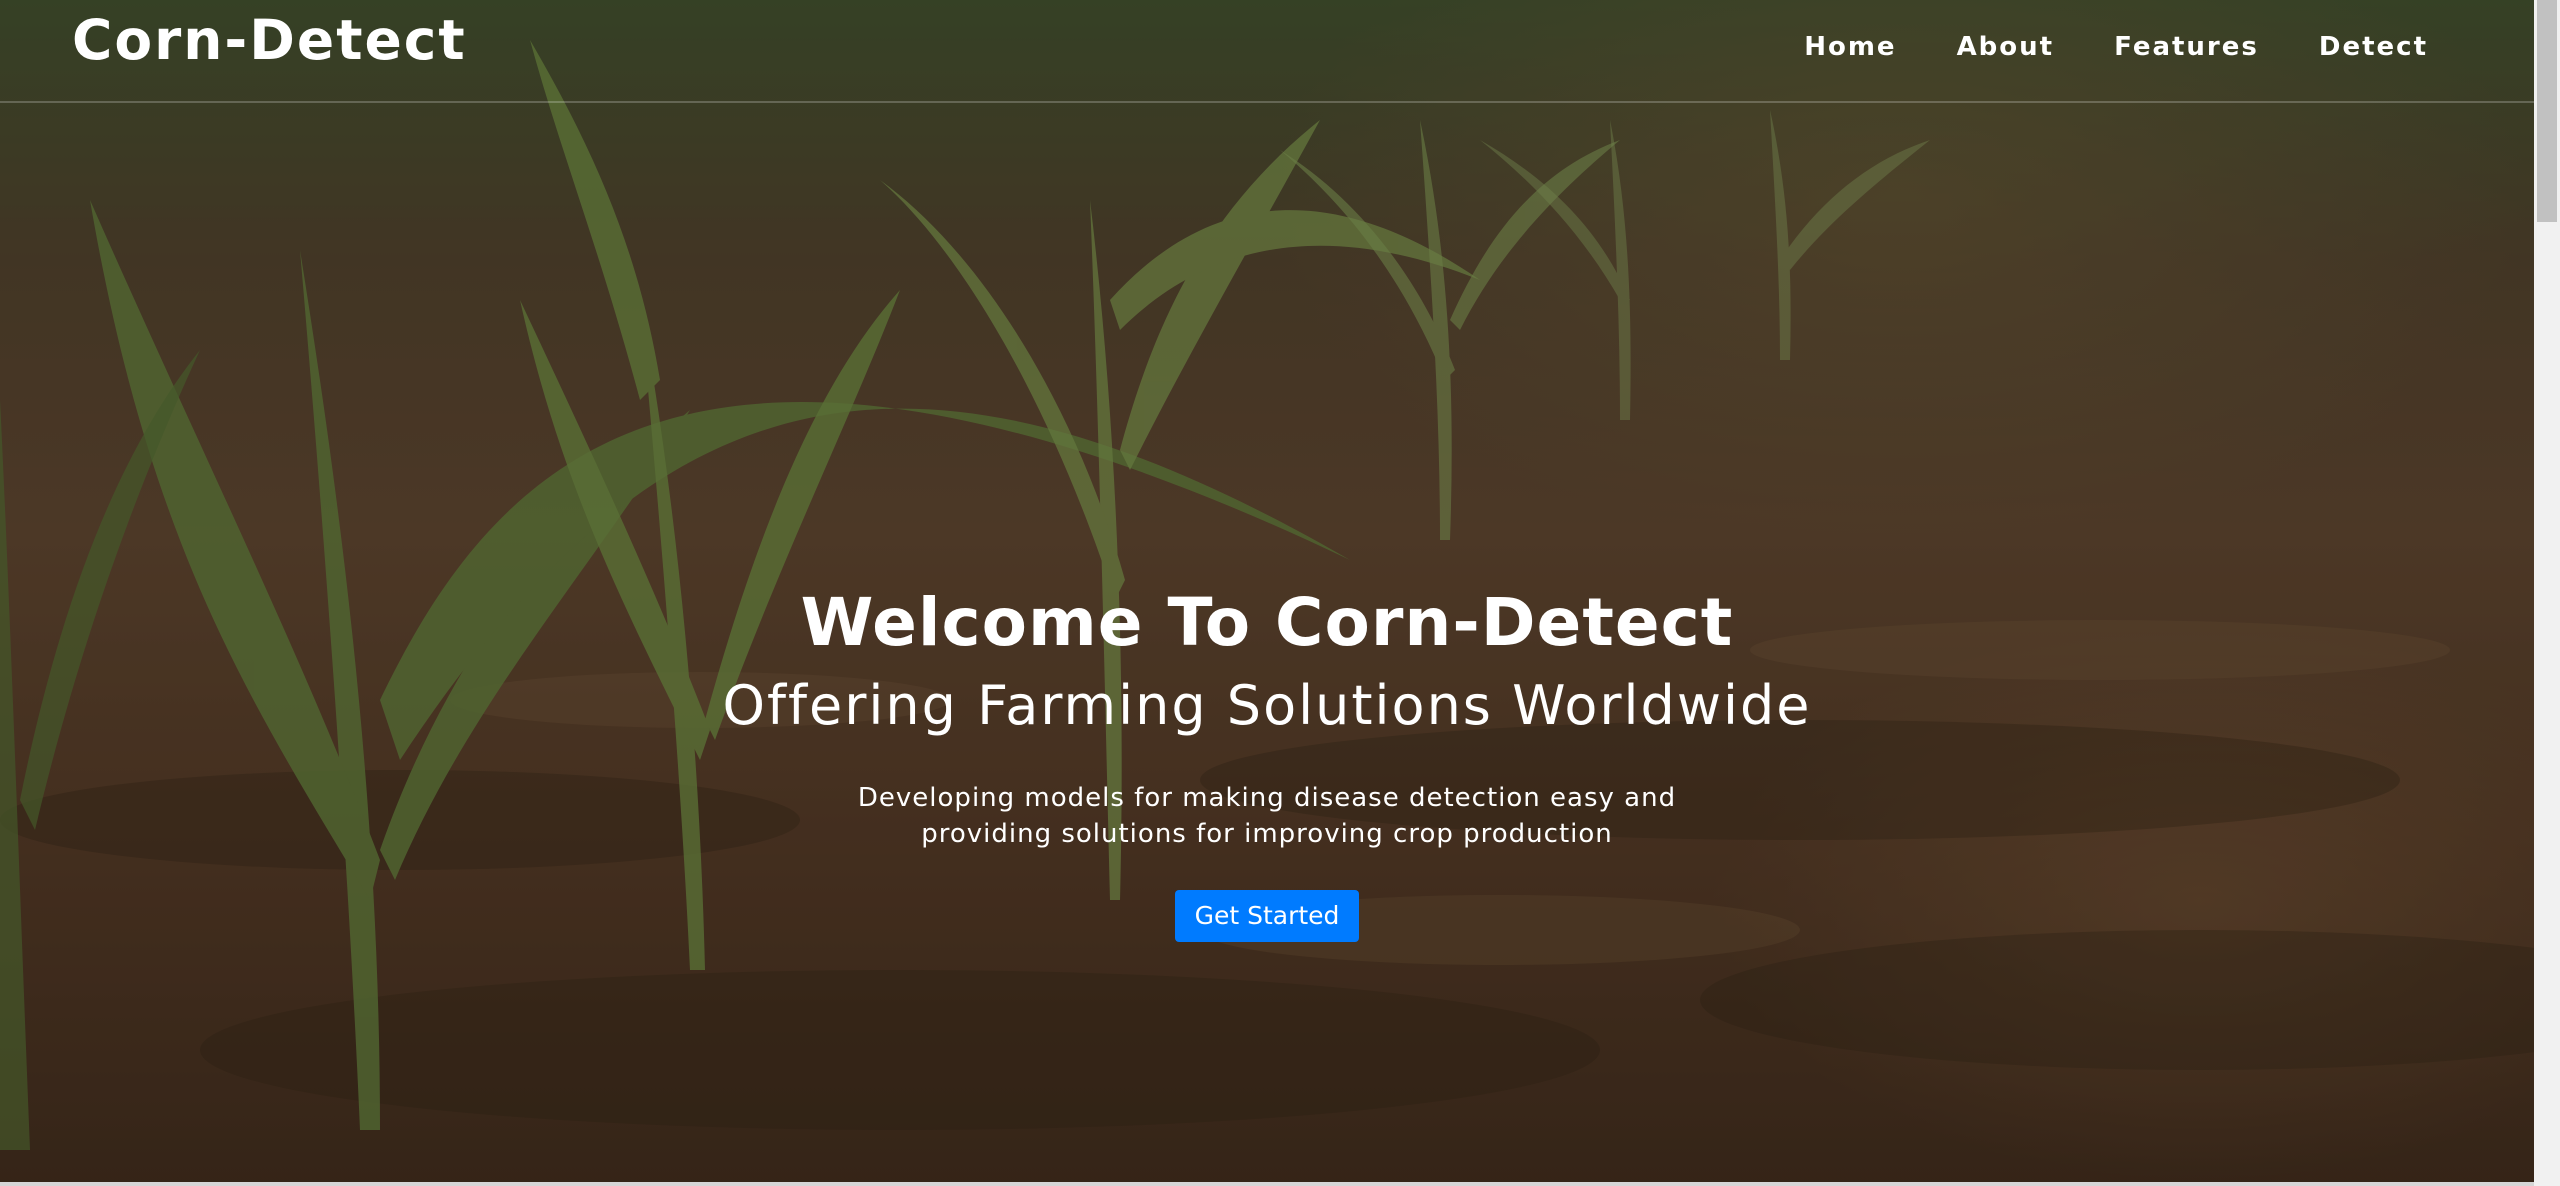 The height and width of the screenshot is (1186, 2560). I want to click on nav-menu: Home About Features Detect, so click(2086, 47).